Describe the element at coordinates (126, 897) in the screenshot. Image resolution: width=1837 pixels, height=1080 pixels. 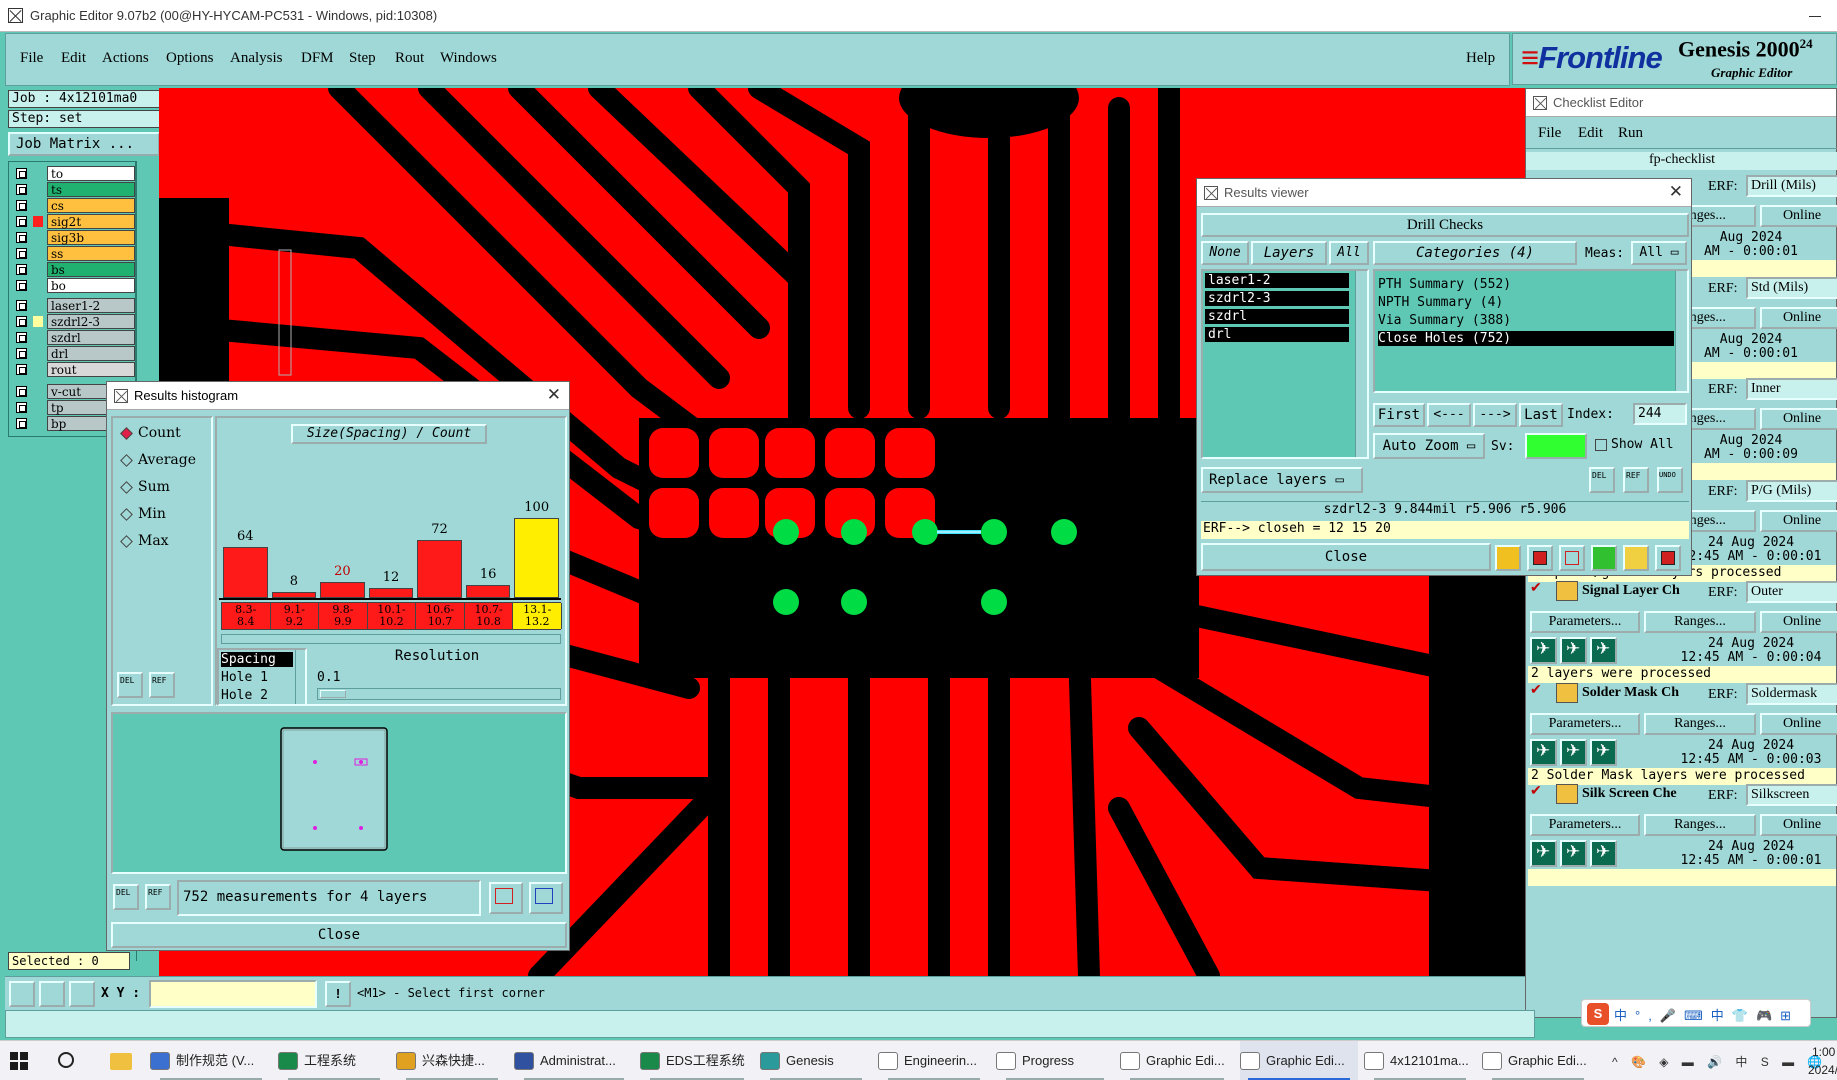
I see `preview-del-icon: DEL` at that location.